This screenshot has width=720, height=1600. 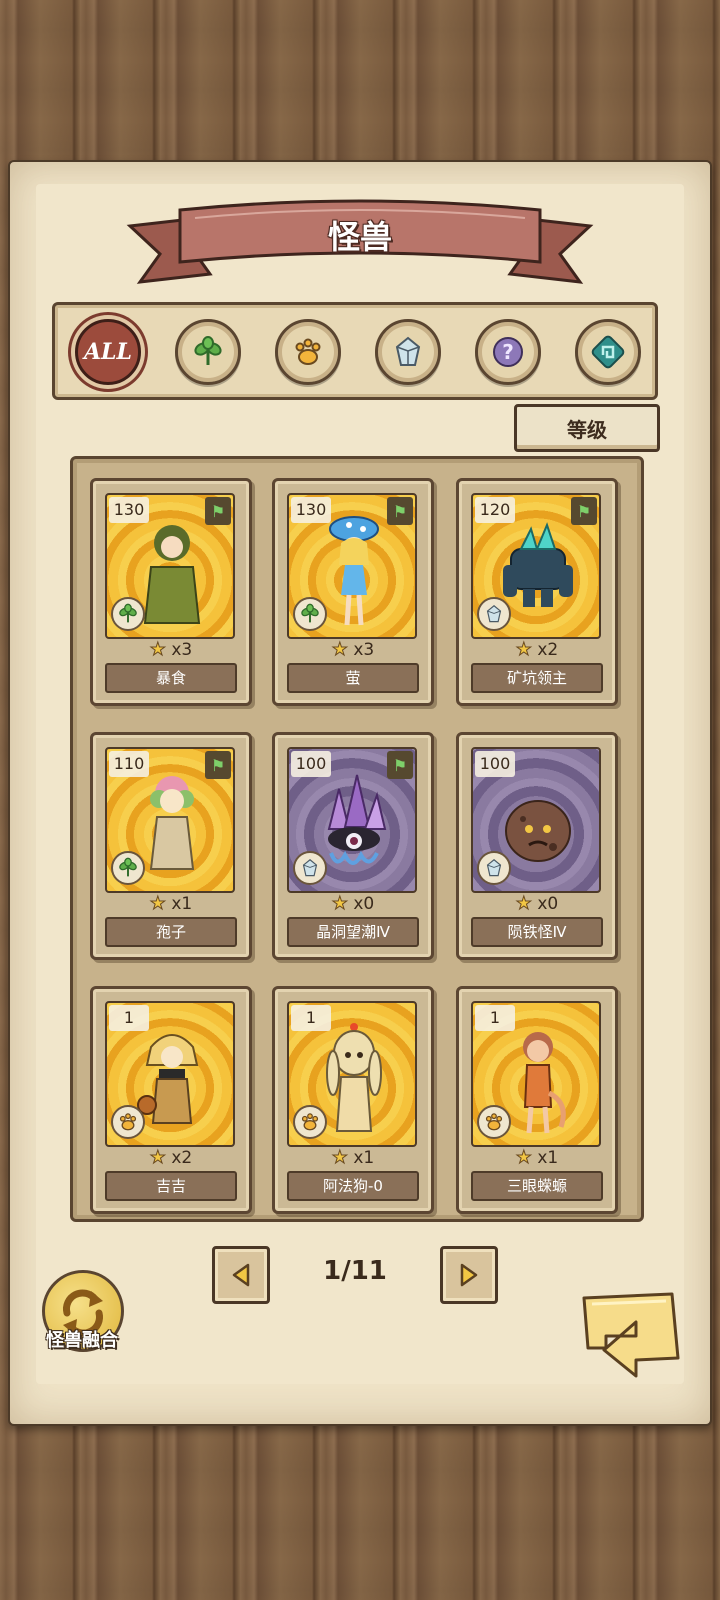 I want to click on back-arrow-icon, so click(x=631, y=1335).